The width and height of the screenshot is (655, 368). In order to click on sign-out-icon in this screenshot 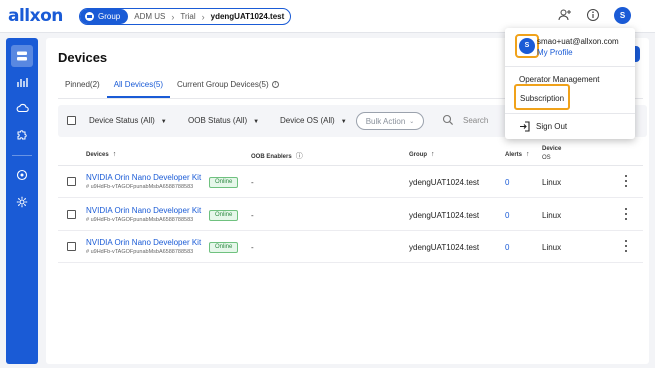, I will do `click(524, 126)`.